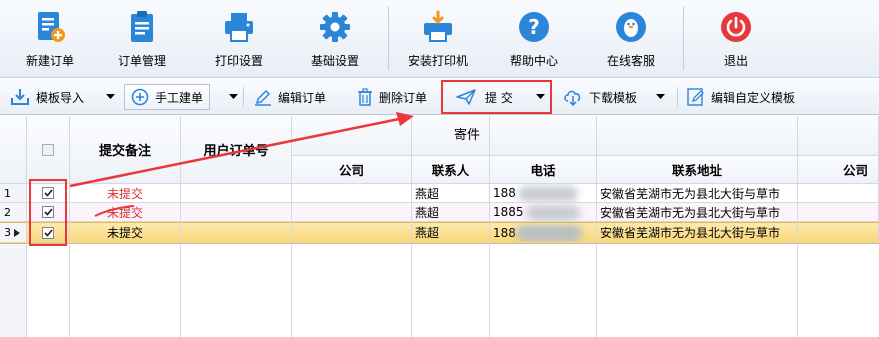 Image resolution: width=879 pixels, height=337 pixels. Describe the element at coordinates (13, 233) in the screenshot. I see `row-number: 3` at that location.